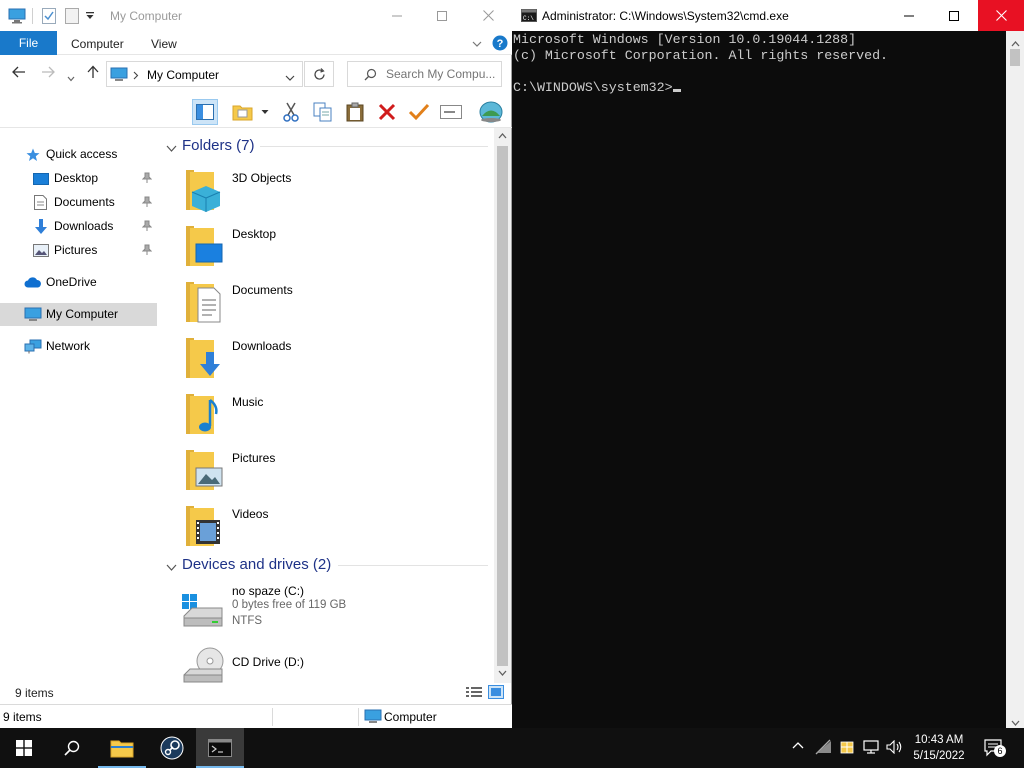 This screenshot has width=1024, height=768. What do you see at coordinates (256, 15) in the screenshot?
I see `explorer-titlebar: My Computer` at bounding box center [256, 15].